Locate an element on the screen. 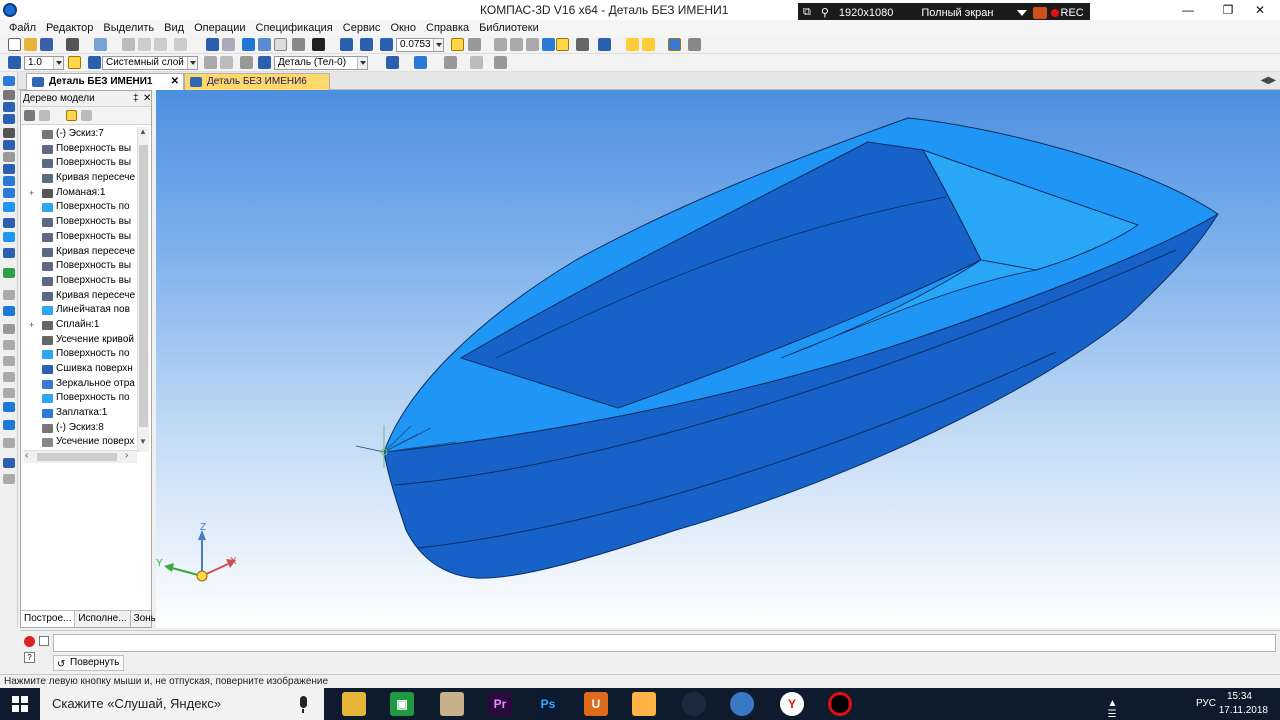 The image size is (1280, 720). compact-rotate-icon is located at coordinates (9, 237).